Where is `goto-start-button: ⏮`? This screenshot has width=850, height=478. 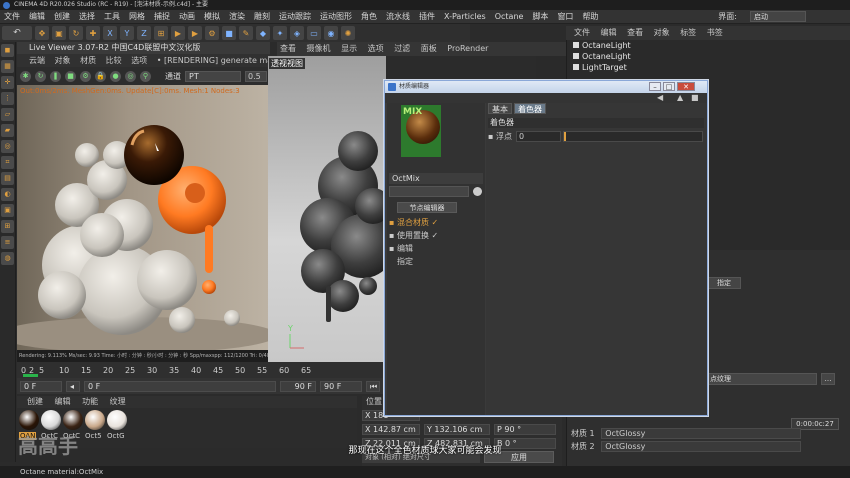 goto-start-button: ⏮ is located at coordinates (373, 386).